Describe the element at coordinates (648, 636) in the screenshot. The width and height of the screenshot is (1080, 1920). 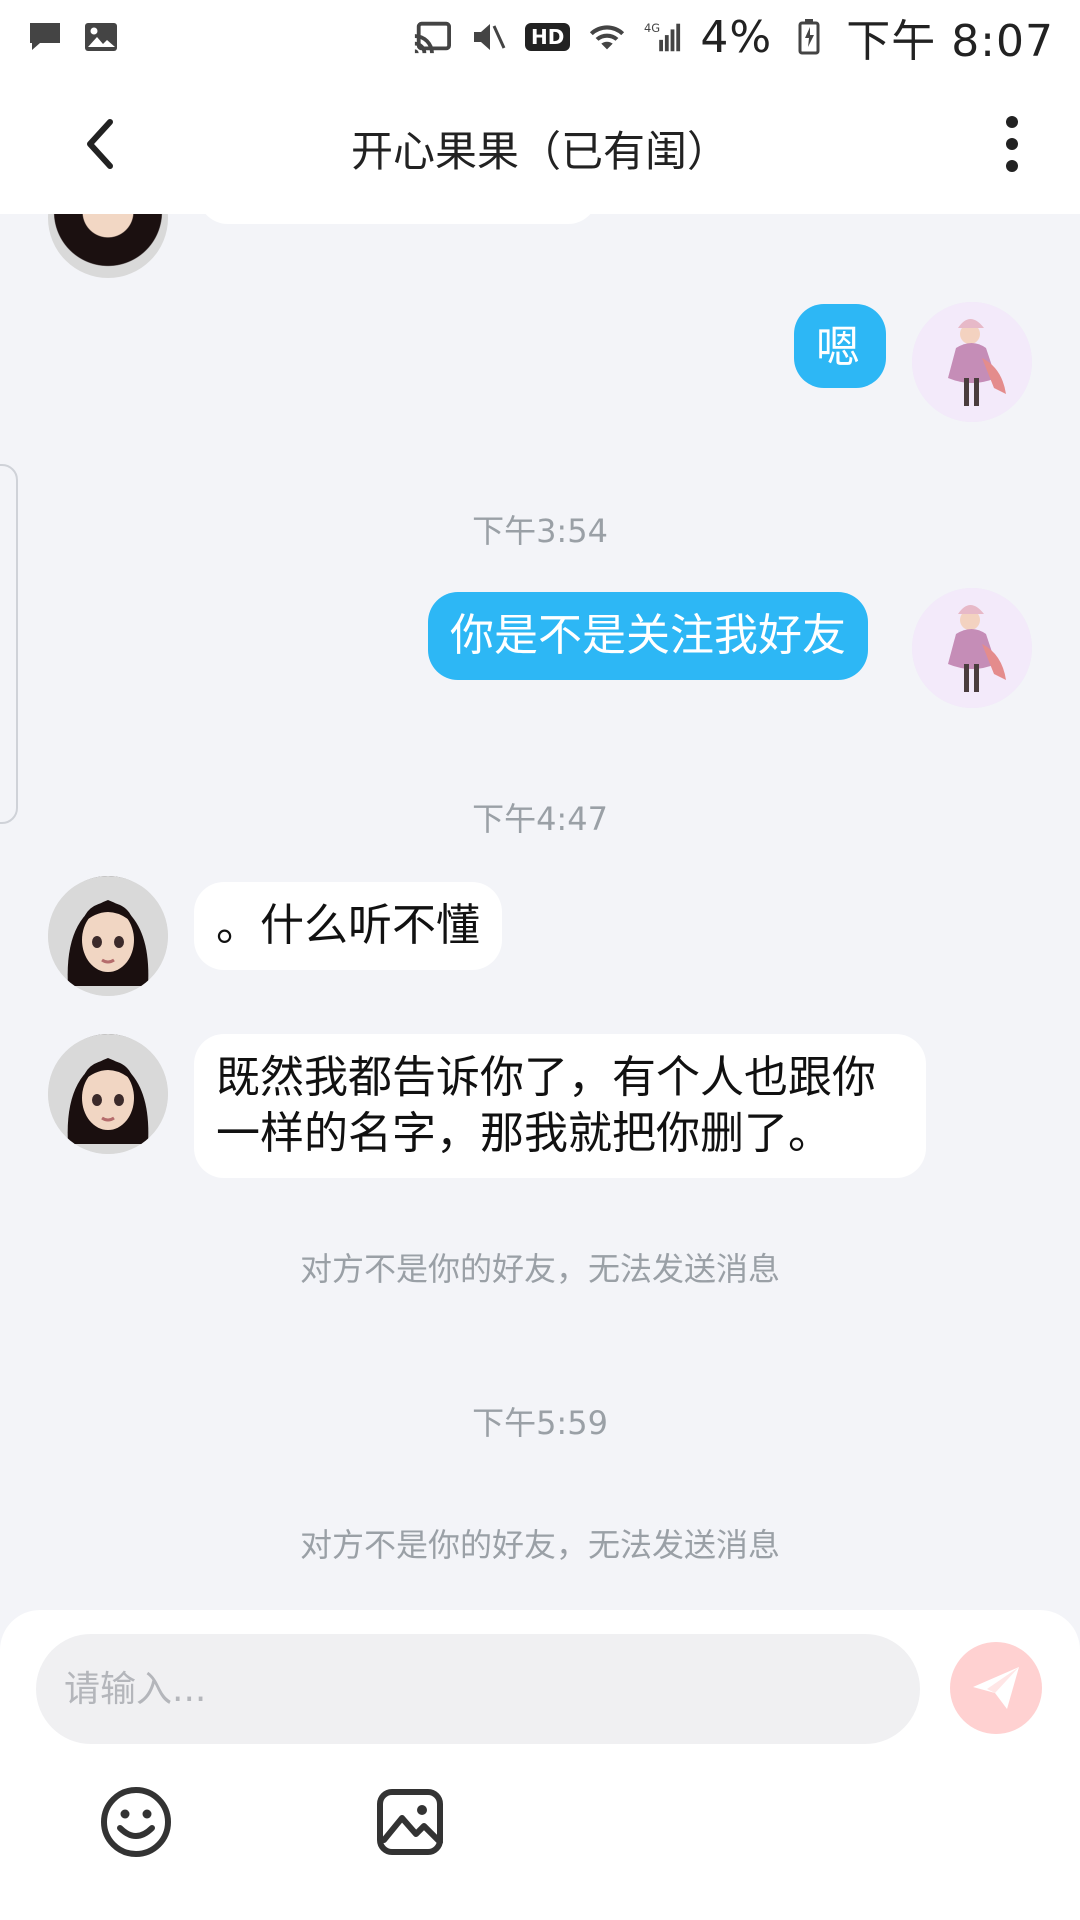
I see `message-bubble-out: 你是不是关注我好友` at that location.